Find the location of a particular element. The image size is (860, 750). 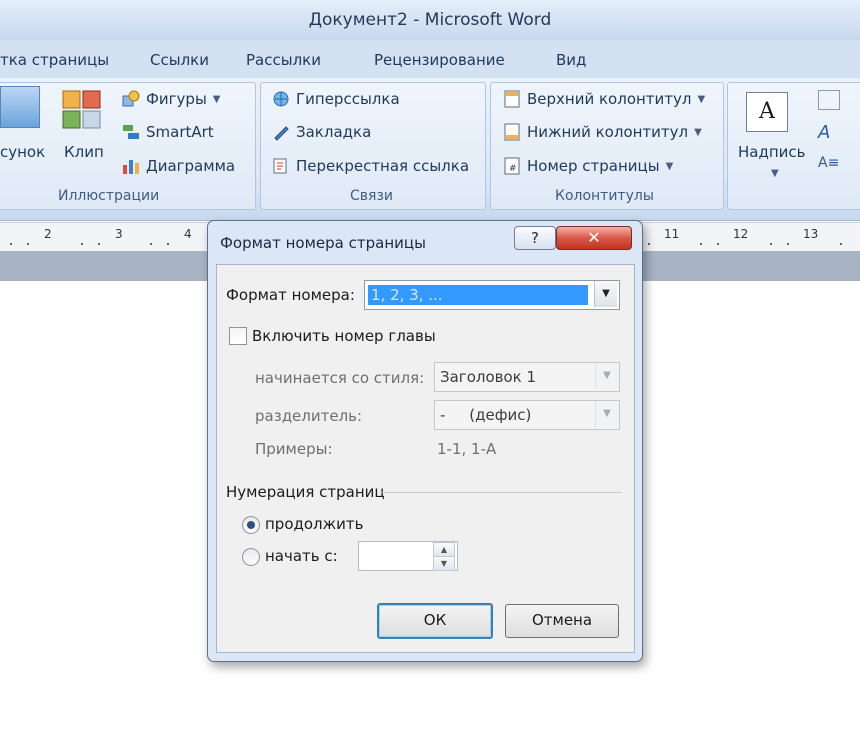

continue-label: продолжить is located at coordinates (314, 524).